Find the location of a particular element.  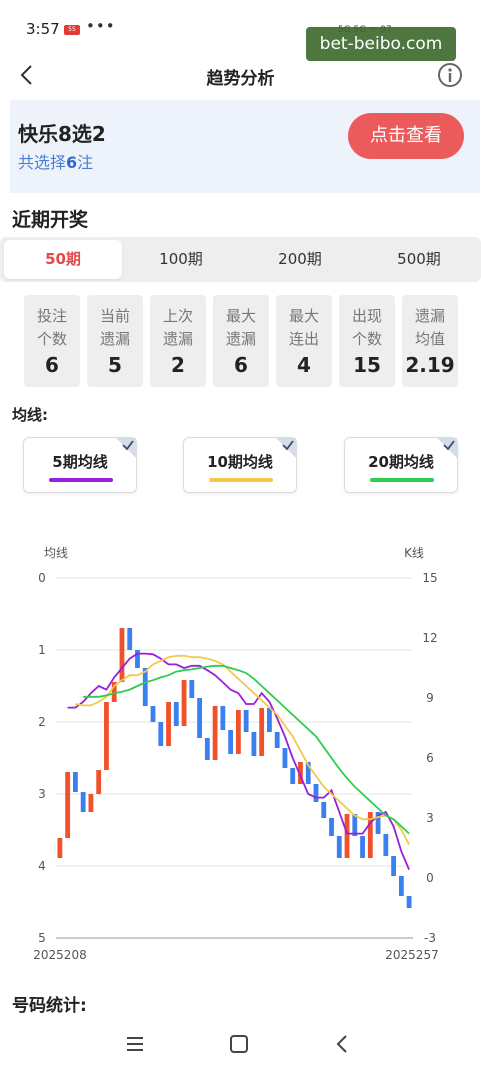

status-time: 3:57 is located at coordinates (43, 29).